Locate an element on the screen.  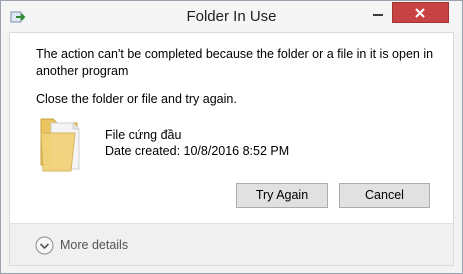
close-button is located at coordinates (420, 12).